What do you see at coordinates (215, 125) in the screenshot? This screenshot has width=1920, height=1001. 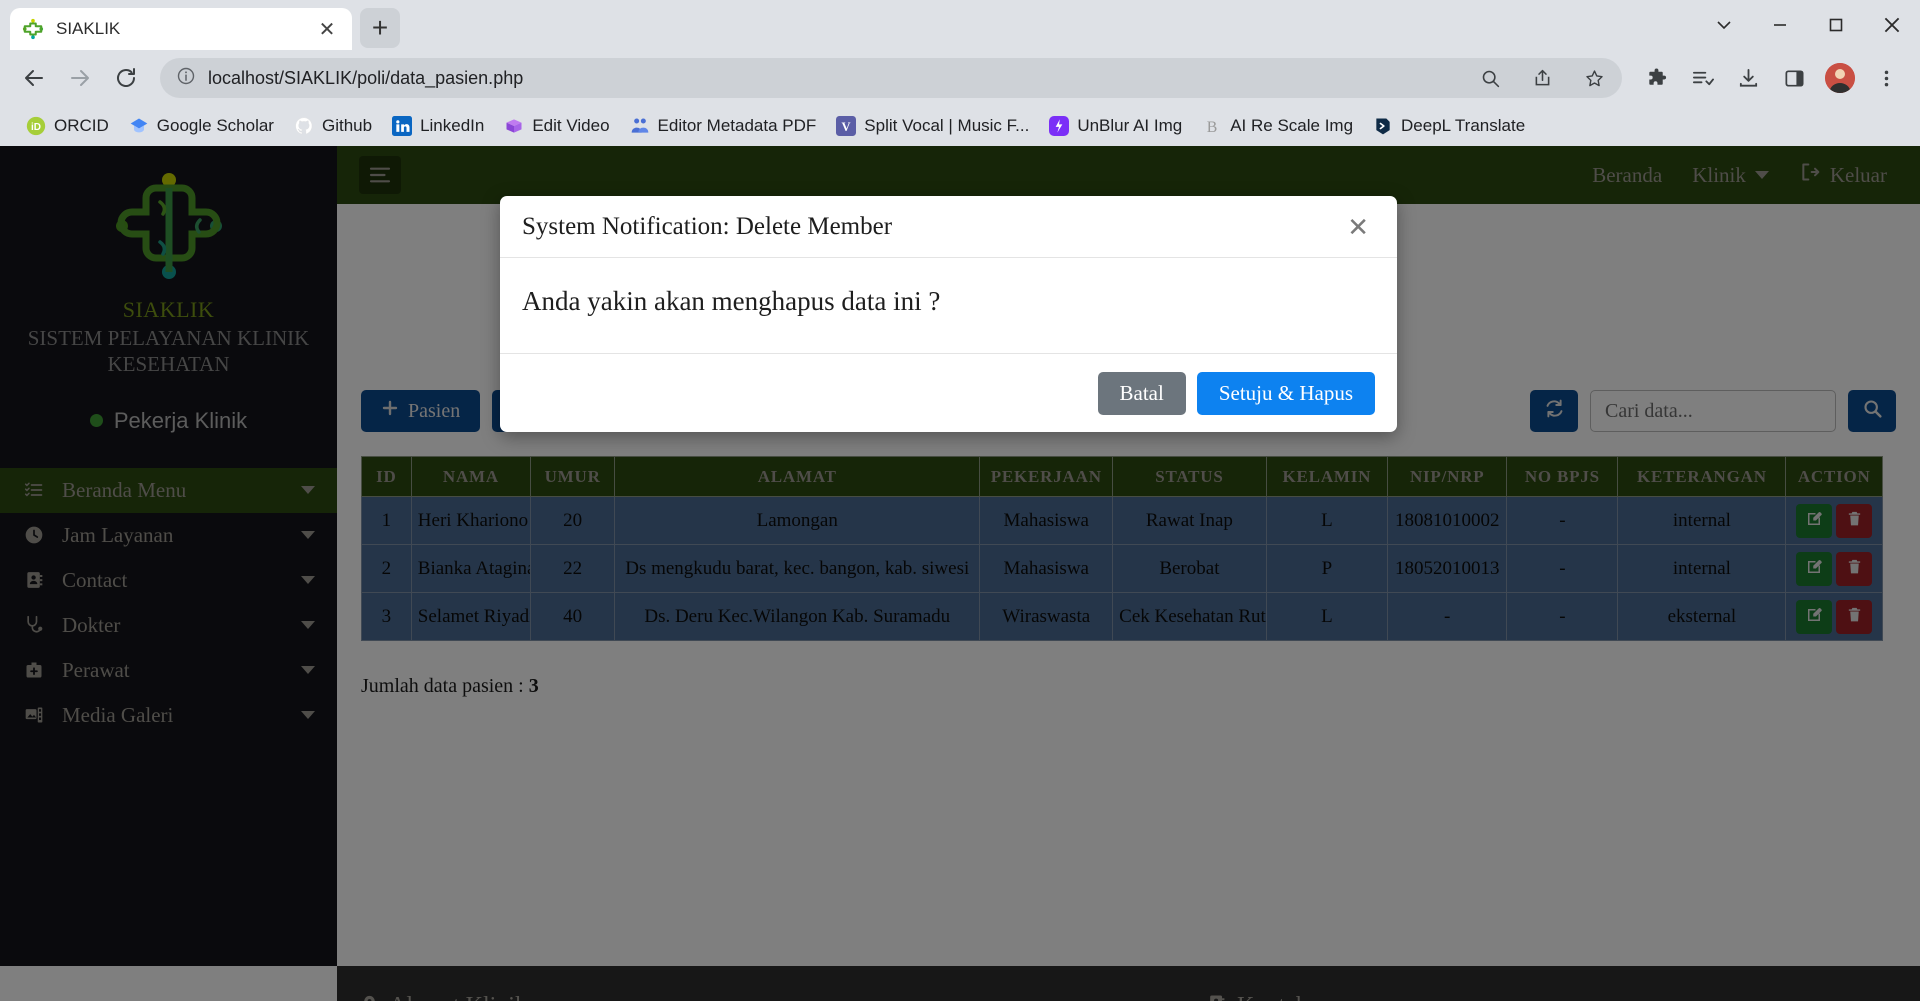 I see `bookmark-label: Google Scholar` at bounding box center [215, 125].